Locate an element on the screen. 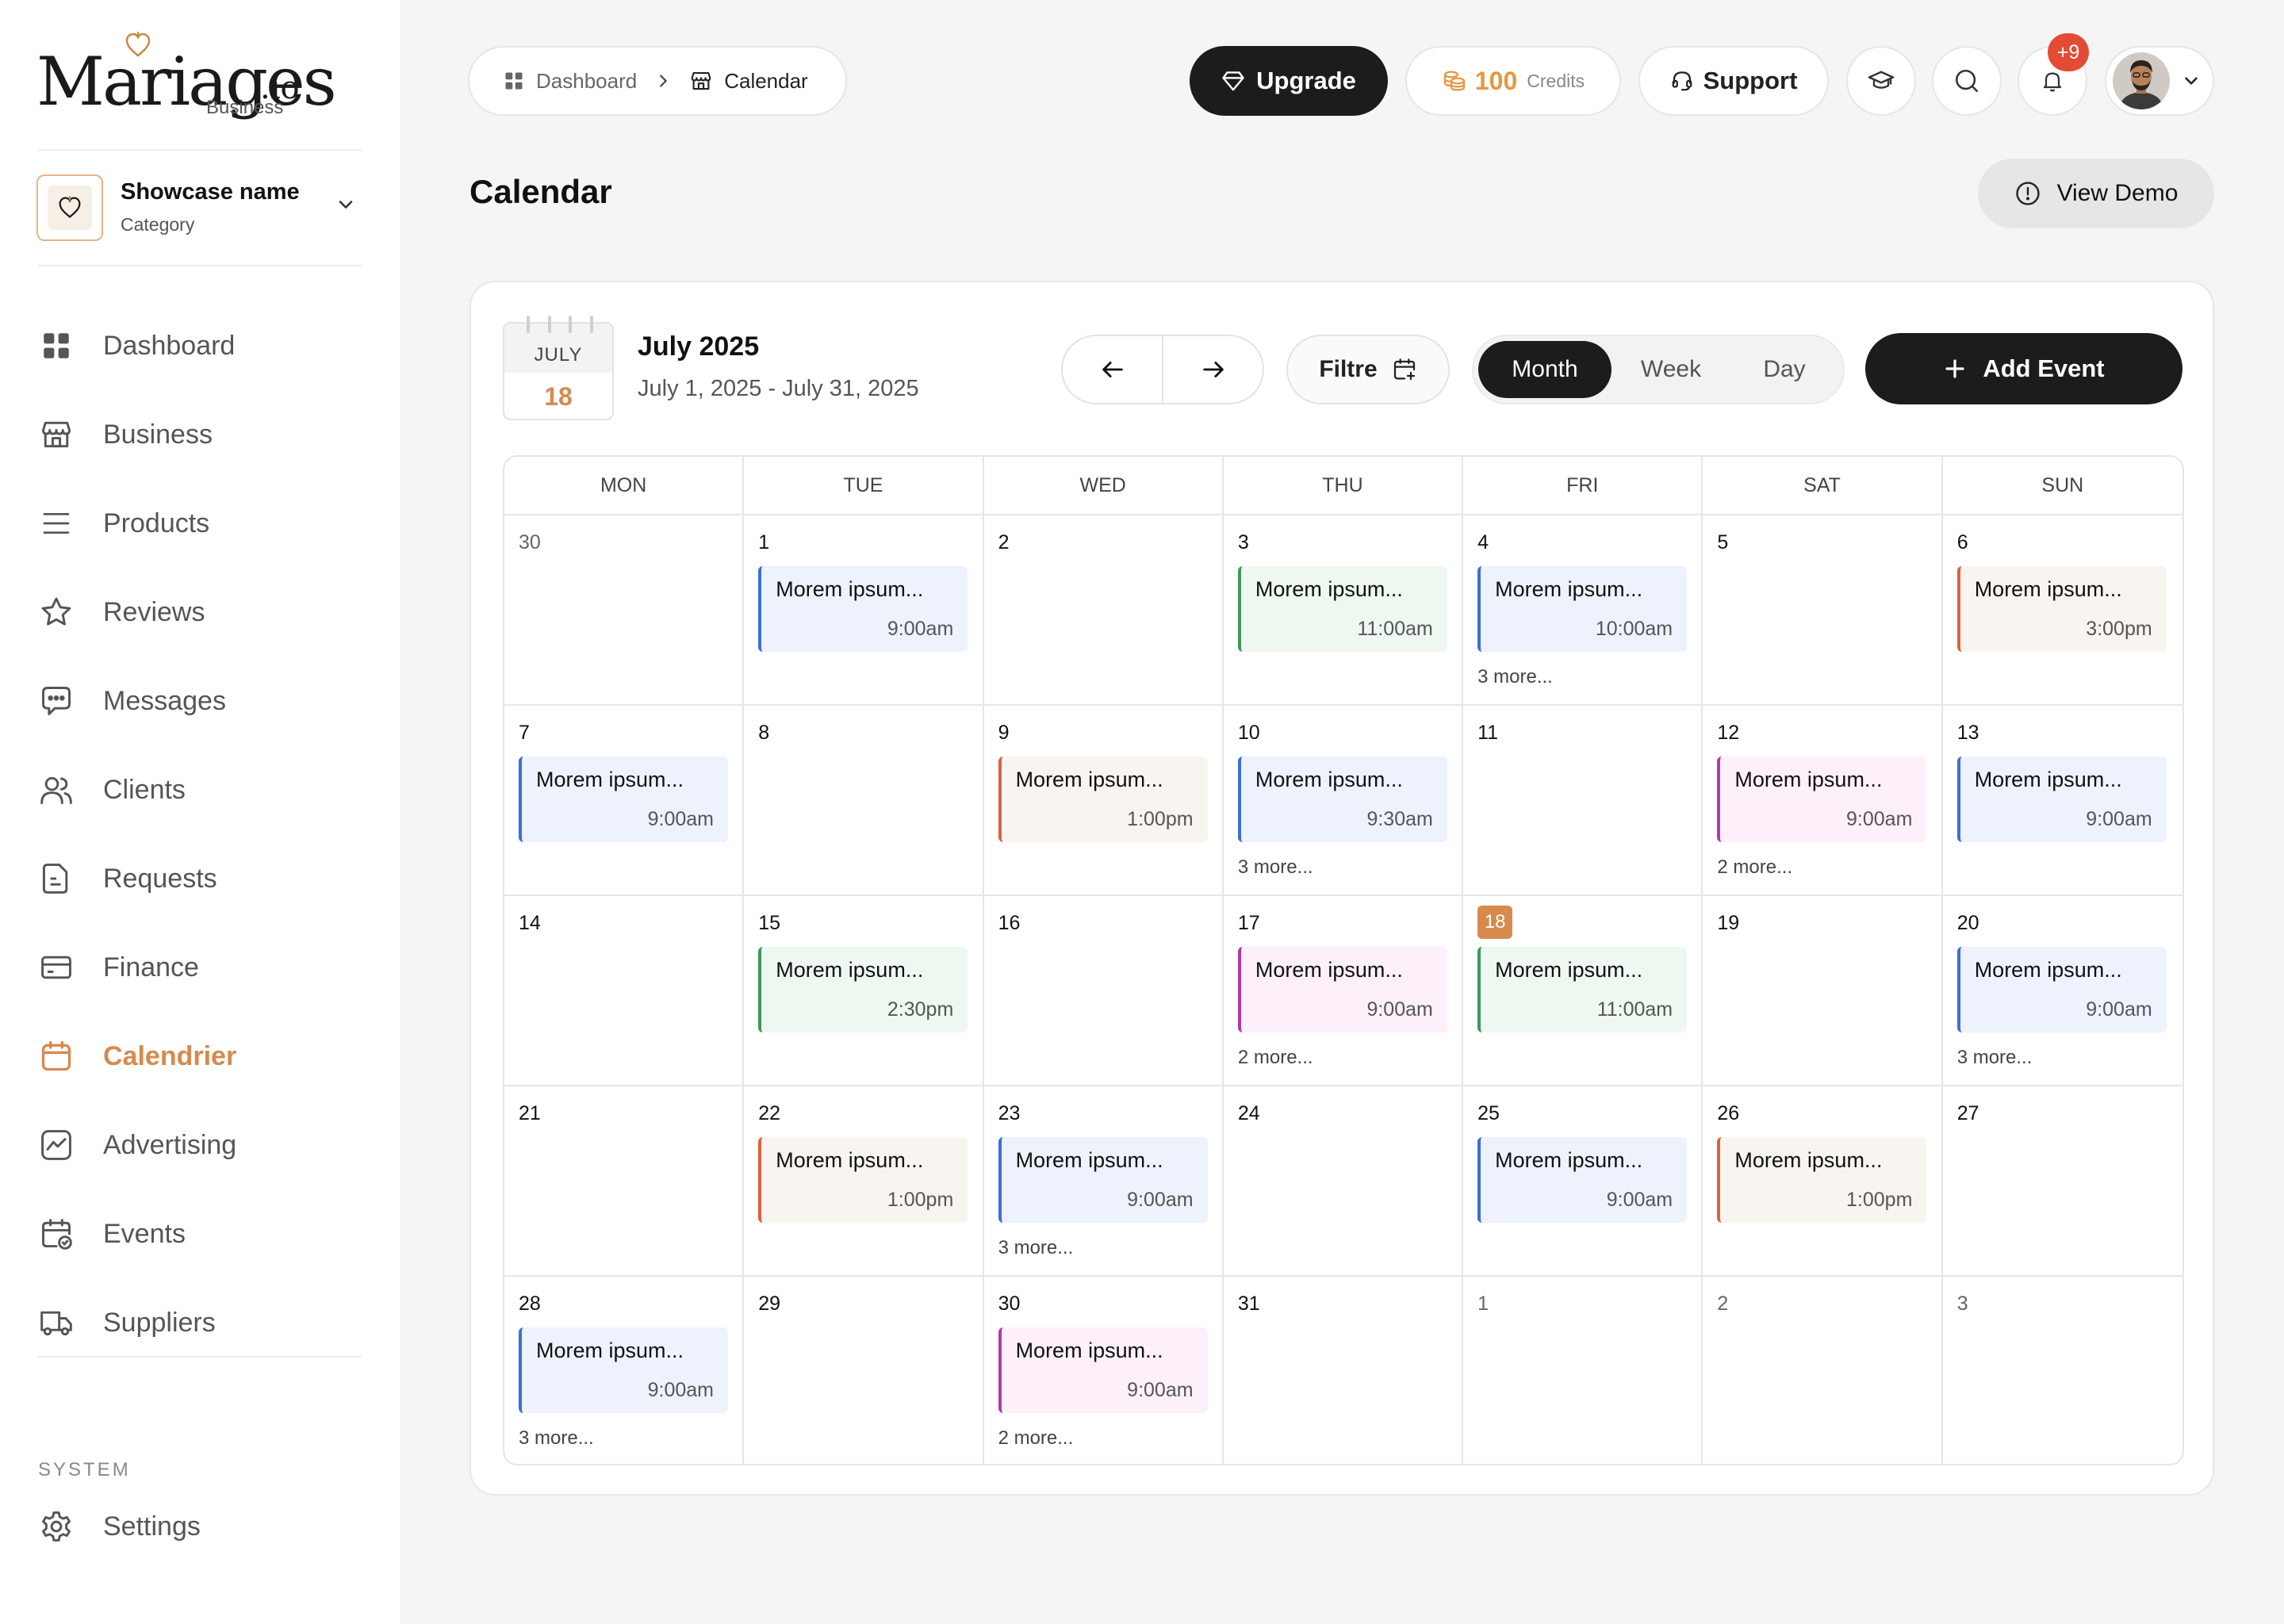 This screenshot has width=2284, height=1624. day-cell: 1 is located at coordinates (1583, 1370).